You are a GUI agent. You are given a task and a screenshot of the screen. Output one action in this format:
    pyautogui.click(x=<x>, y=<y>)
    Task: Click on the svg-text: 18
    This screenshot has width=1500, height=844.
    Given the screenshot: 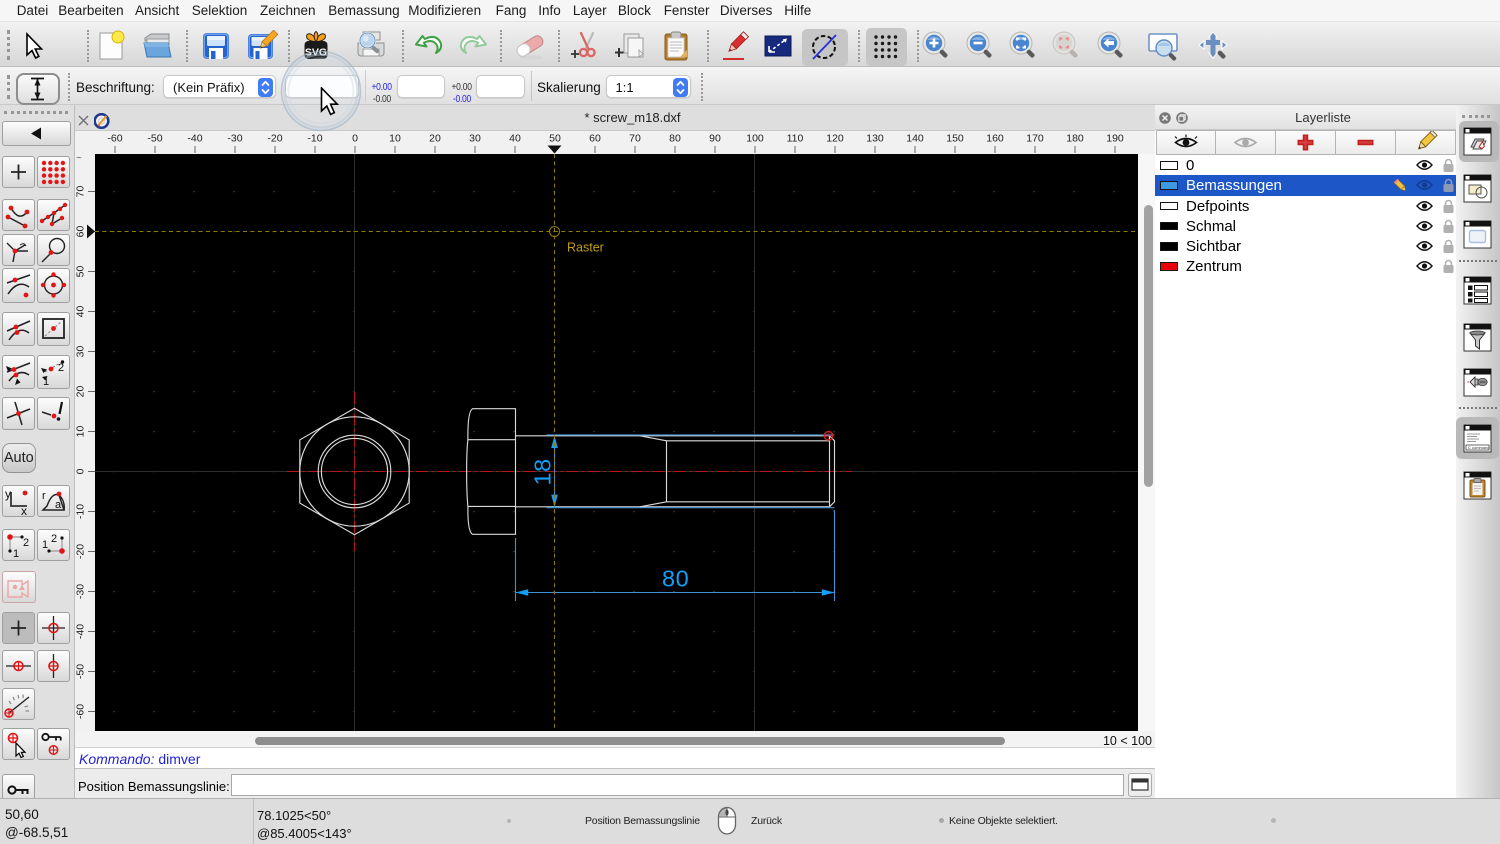 What is the action you would take?
    pyautogui.click(x=543, y=471)
    